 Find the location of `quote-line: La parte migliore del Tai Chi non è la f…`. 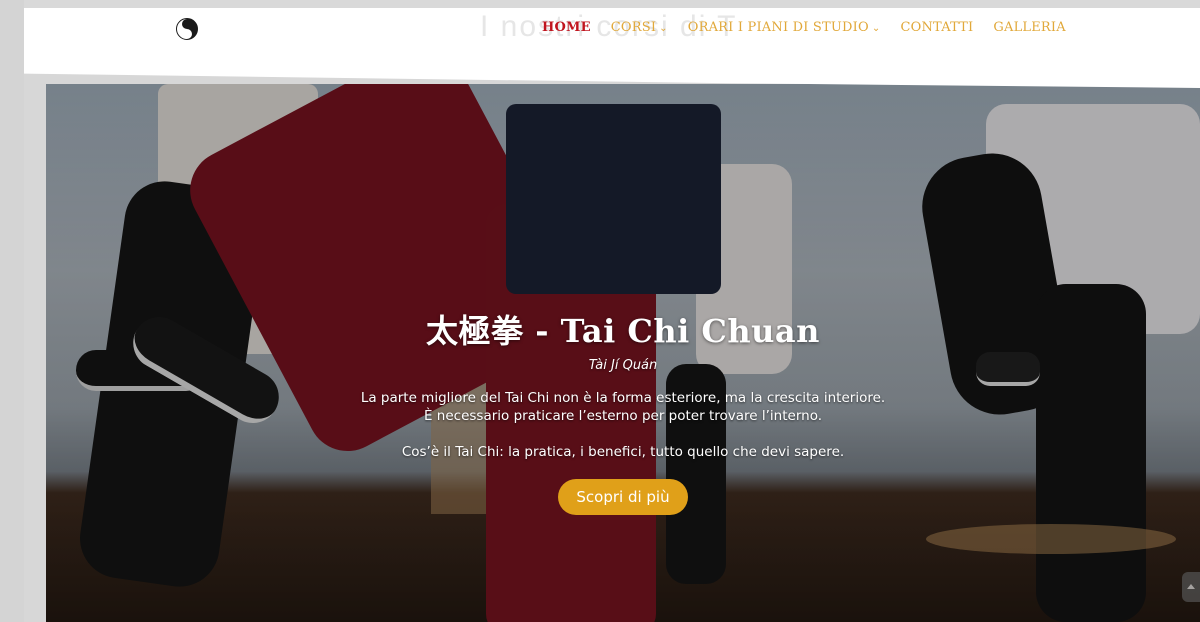

quote-line: La parte migliore del Tai Chi non è la f… is located at coordinates (623, 398).